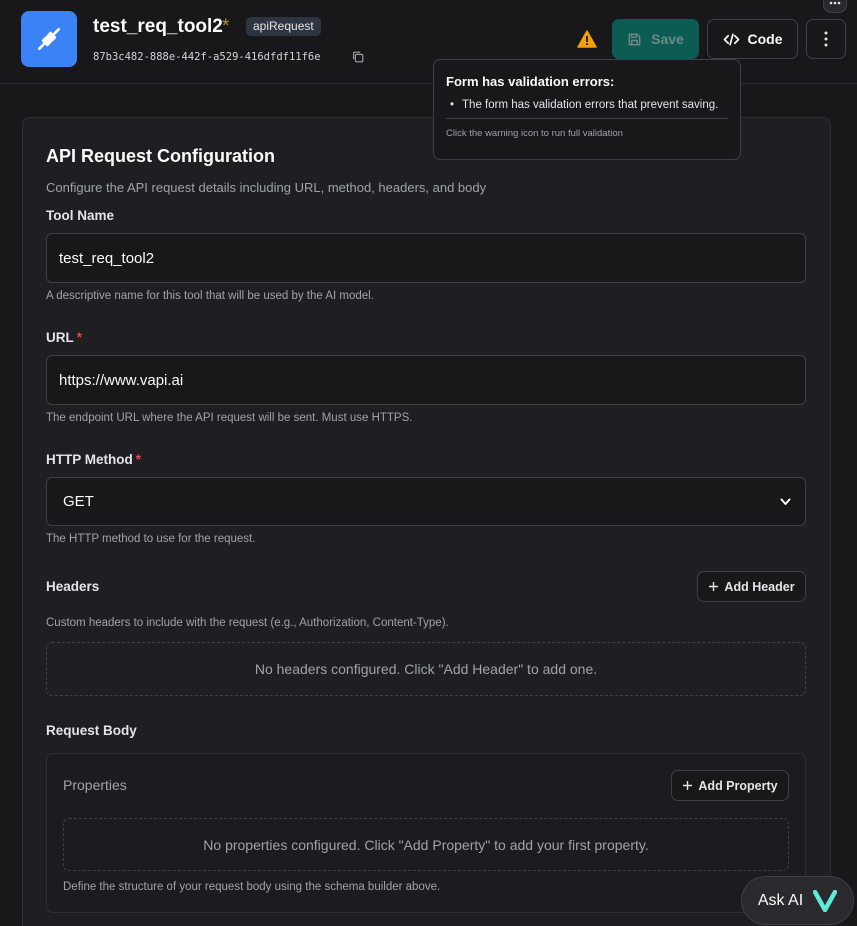 The width and height of the screenshot is (857, 926). Describe the element at coordinates (738, 785) in the screenshot. I see `add-property-label: Add Property` at that location.